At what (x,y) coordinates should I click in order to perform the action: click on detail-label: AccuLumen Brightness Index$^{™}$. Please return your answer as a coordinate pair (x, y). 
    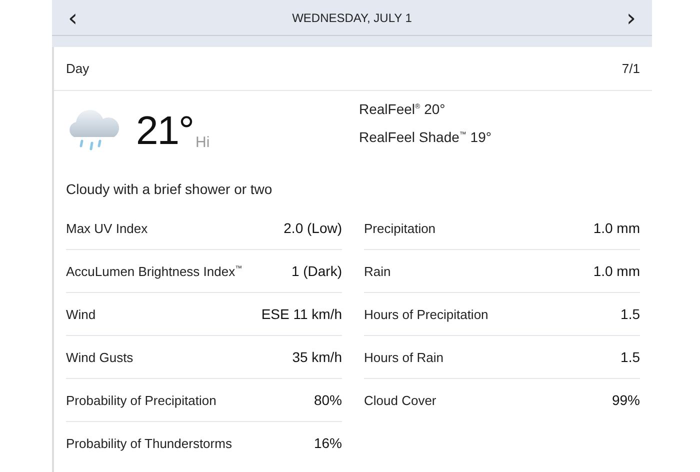
    Looking at the image, I should click on (154, 271).